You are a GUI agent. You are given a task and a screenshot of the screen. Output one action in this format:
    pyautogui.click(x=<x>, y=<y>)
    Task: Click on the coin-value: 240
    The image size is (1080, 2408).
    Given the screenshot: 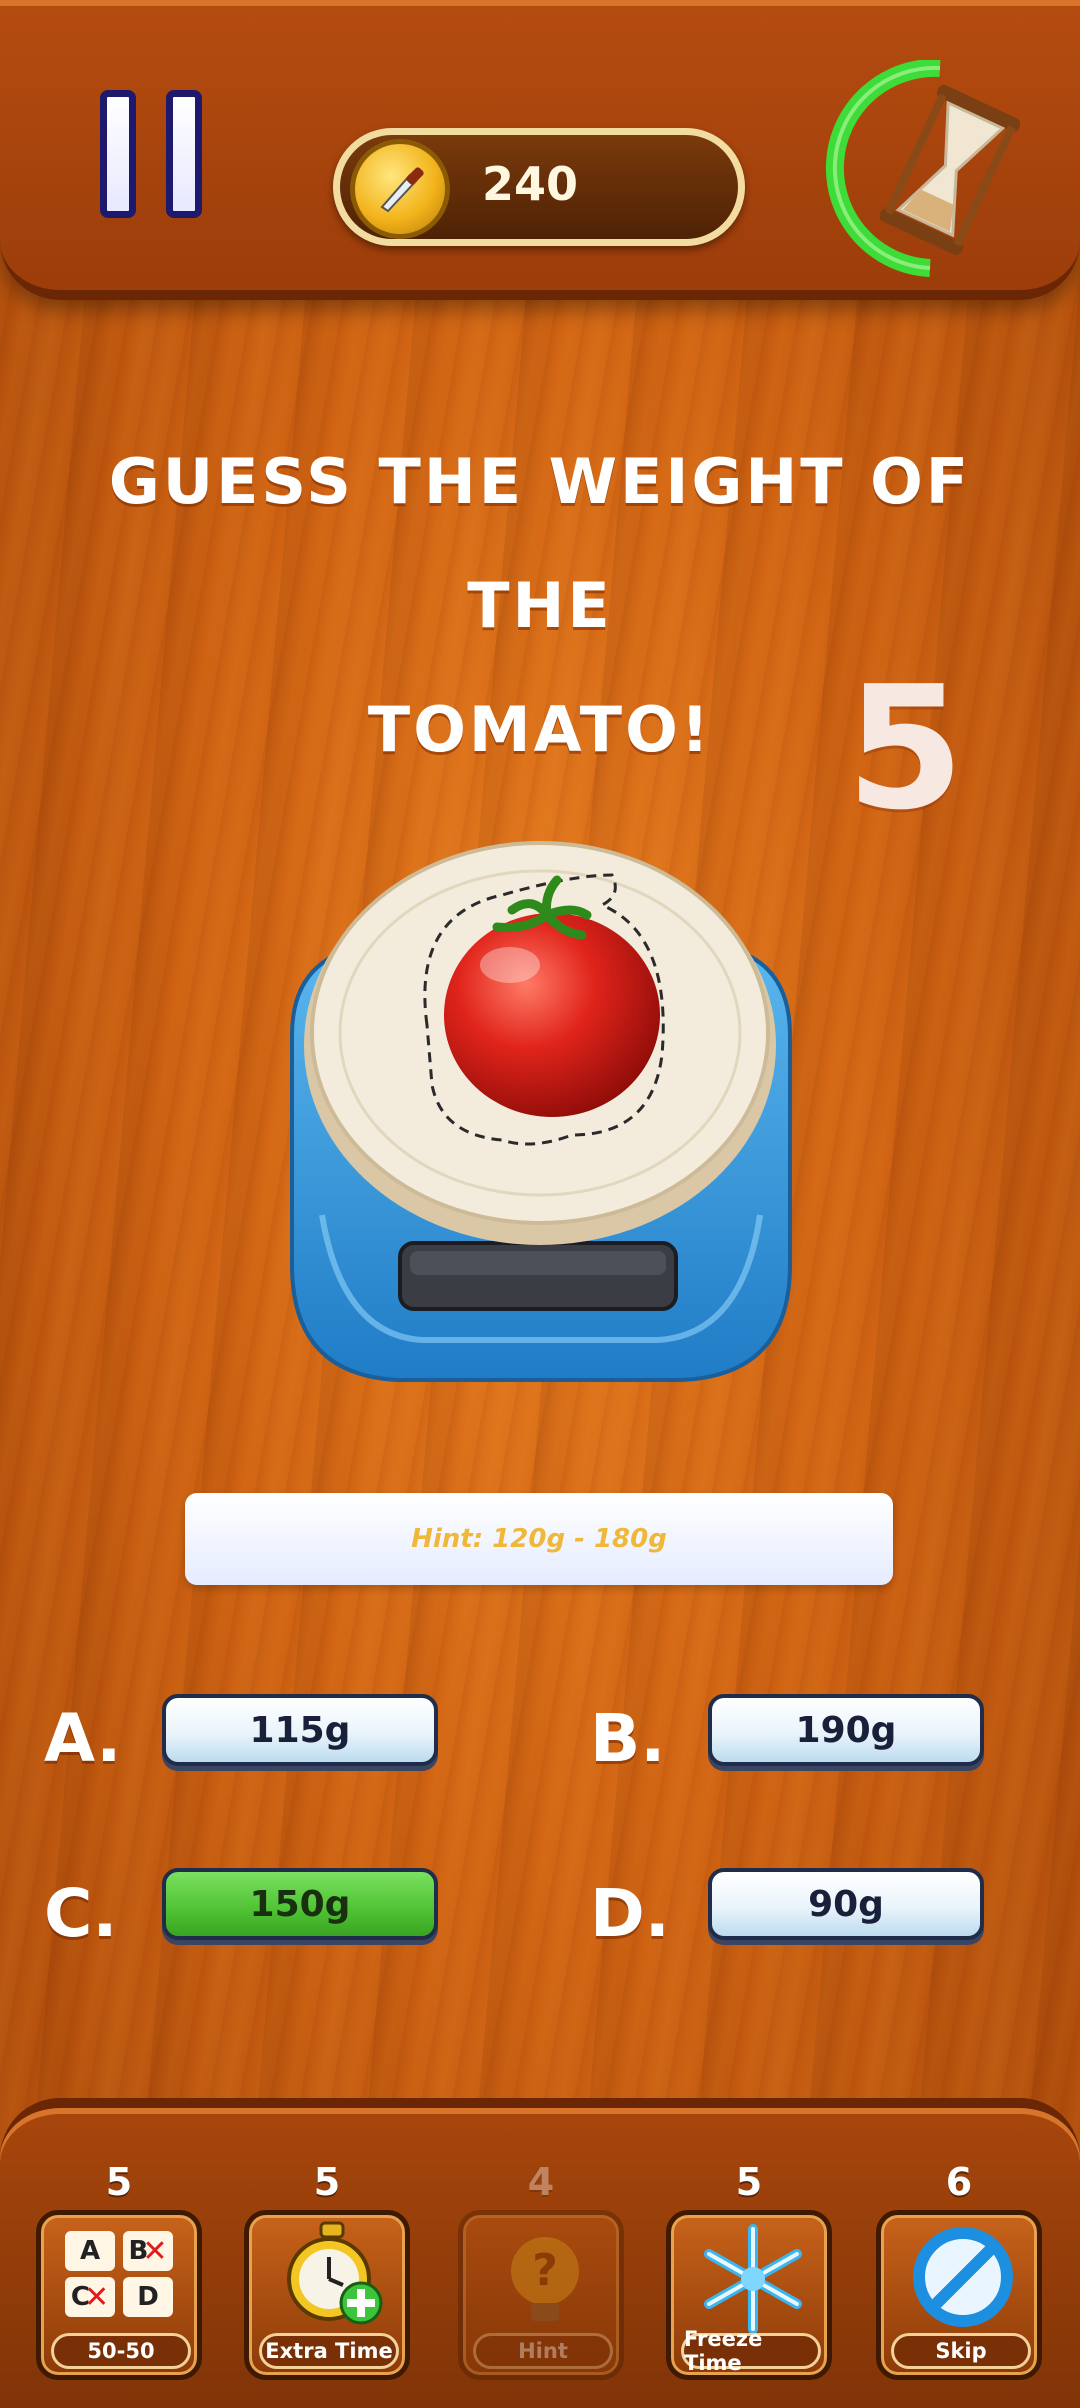 What is the action you would take?
    pyautogui.click(x=530, y=184)
    